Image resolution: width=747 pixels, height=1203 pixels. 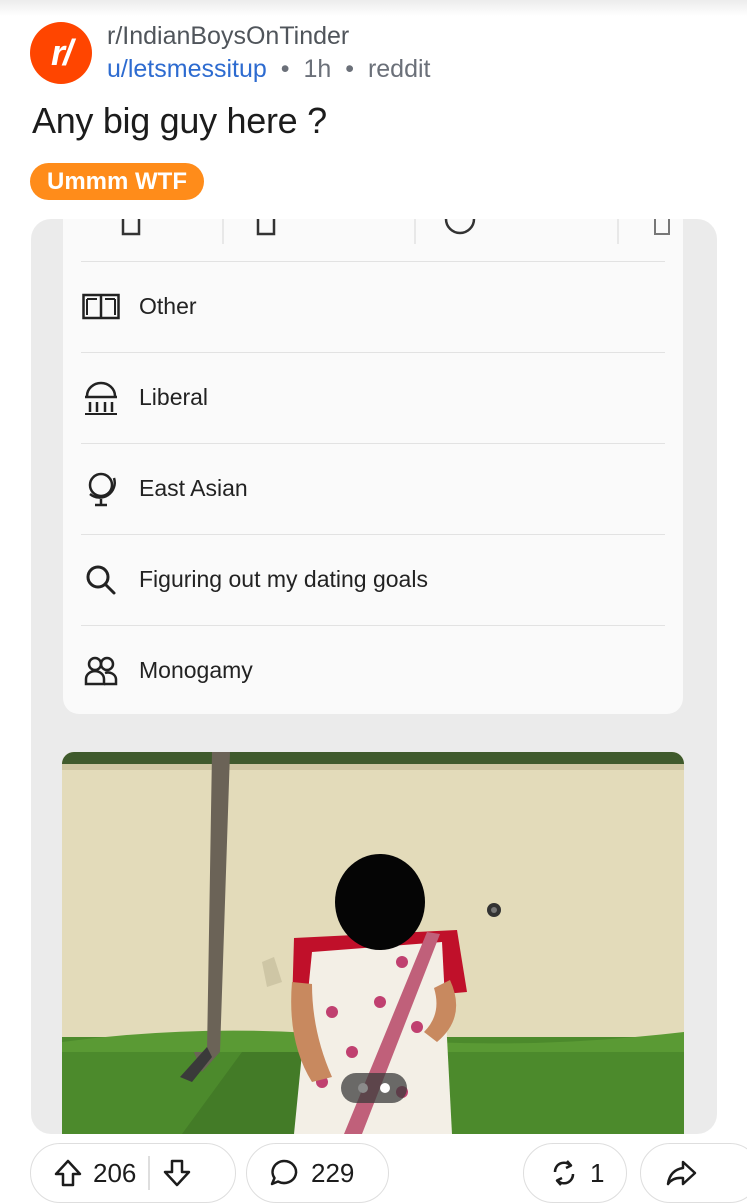 I want to click on repost-button: 1, so click(x=575, y=1173).